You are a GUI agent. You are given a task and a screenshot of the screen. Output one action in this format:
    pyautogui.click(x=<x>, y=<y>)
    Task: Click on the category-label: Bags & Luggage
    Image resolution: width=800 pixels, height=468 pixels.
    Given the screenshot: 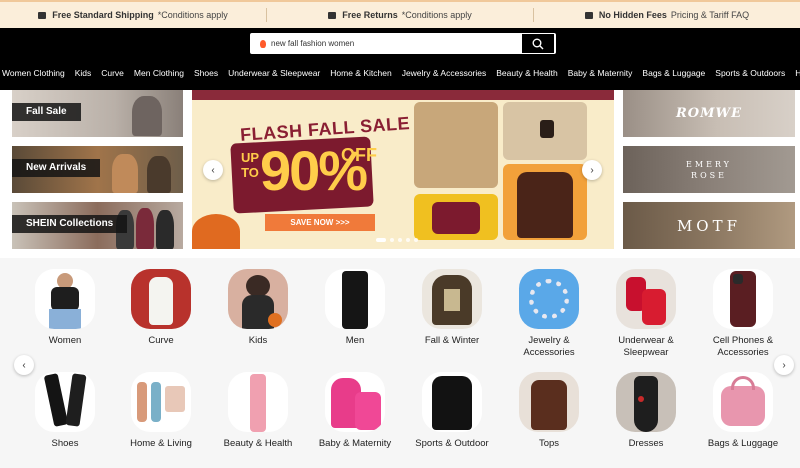 What is the action you would take?
    pyautogui.click(x=743, y=443)
    